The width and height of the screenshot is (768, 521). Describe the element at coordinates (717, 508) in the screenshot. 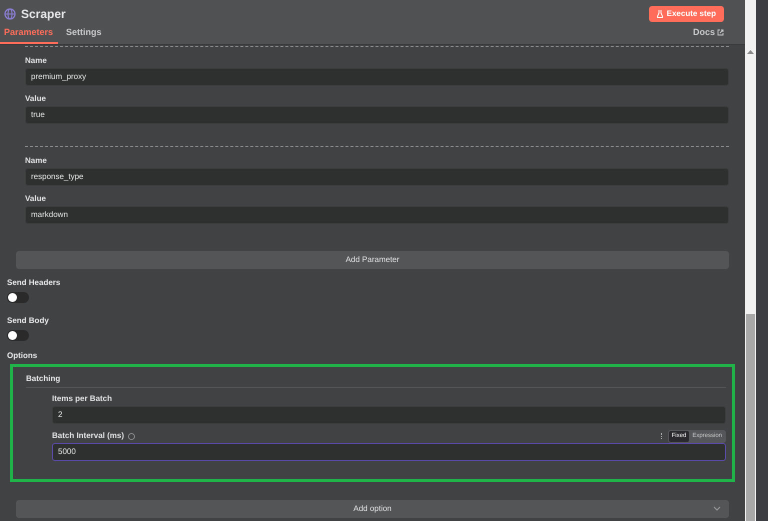

I see `chevron-down-icon` at that location.